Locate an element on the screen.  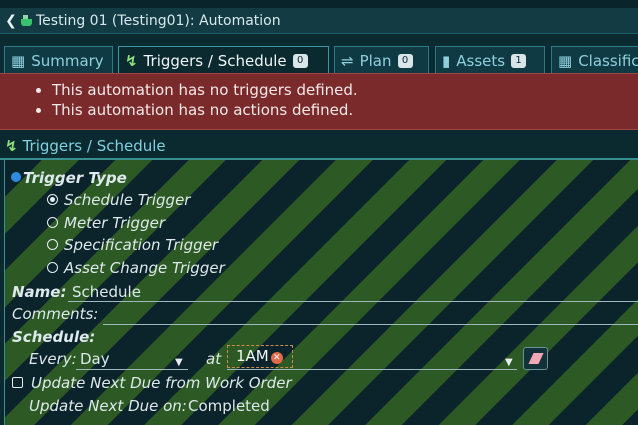
update-from-wo-label: Update Next Due from Work Order is located at coordinates (161, 383).